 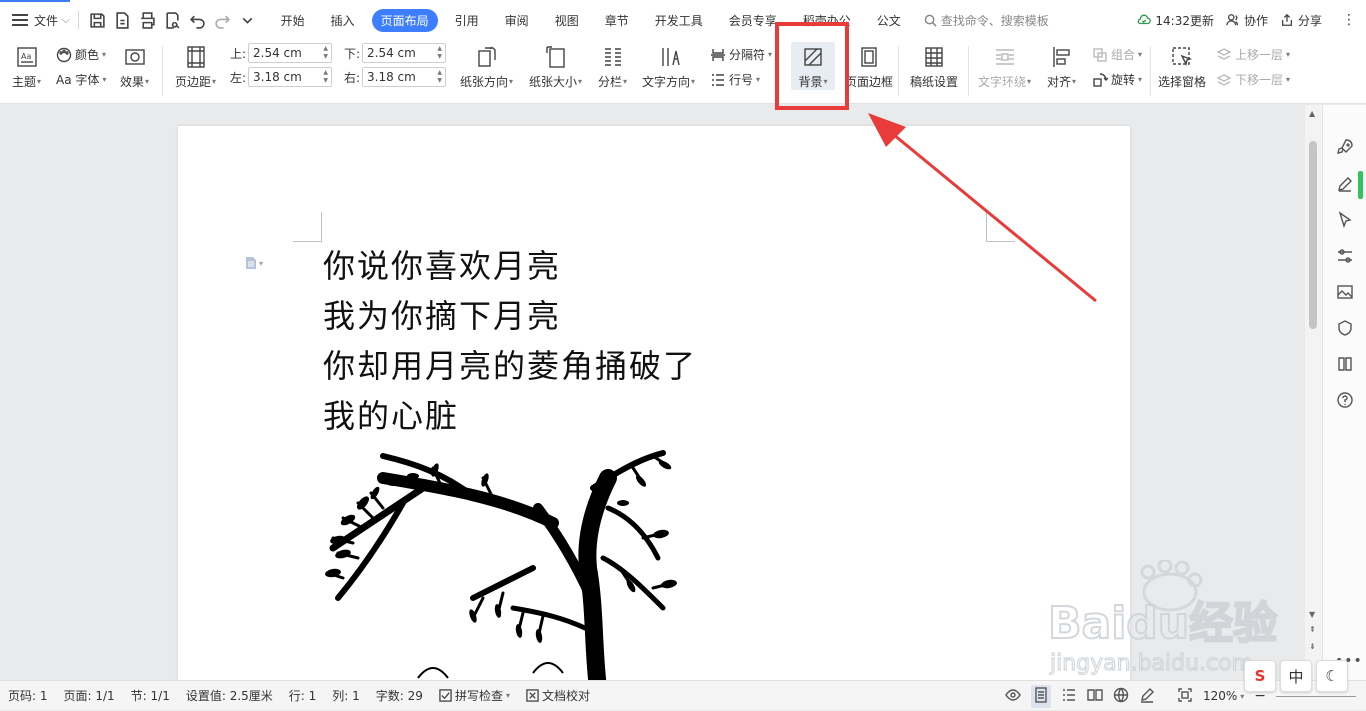 I want to click on rotate-button: 旋转 ▾, so click(x=1117, y=79).